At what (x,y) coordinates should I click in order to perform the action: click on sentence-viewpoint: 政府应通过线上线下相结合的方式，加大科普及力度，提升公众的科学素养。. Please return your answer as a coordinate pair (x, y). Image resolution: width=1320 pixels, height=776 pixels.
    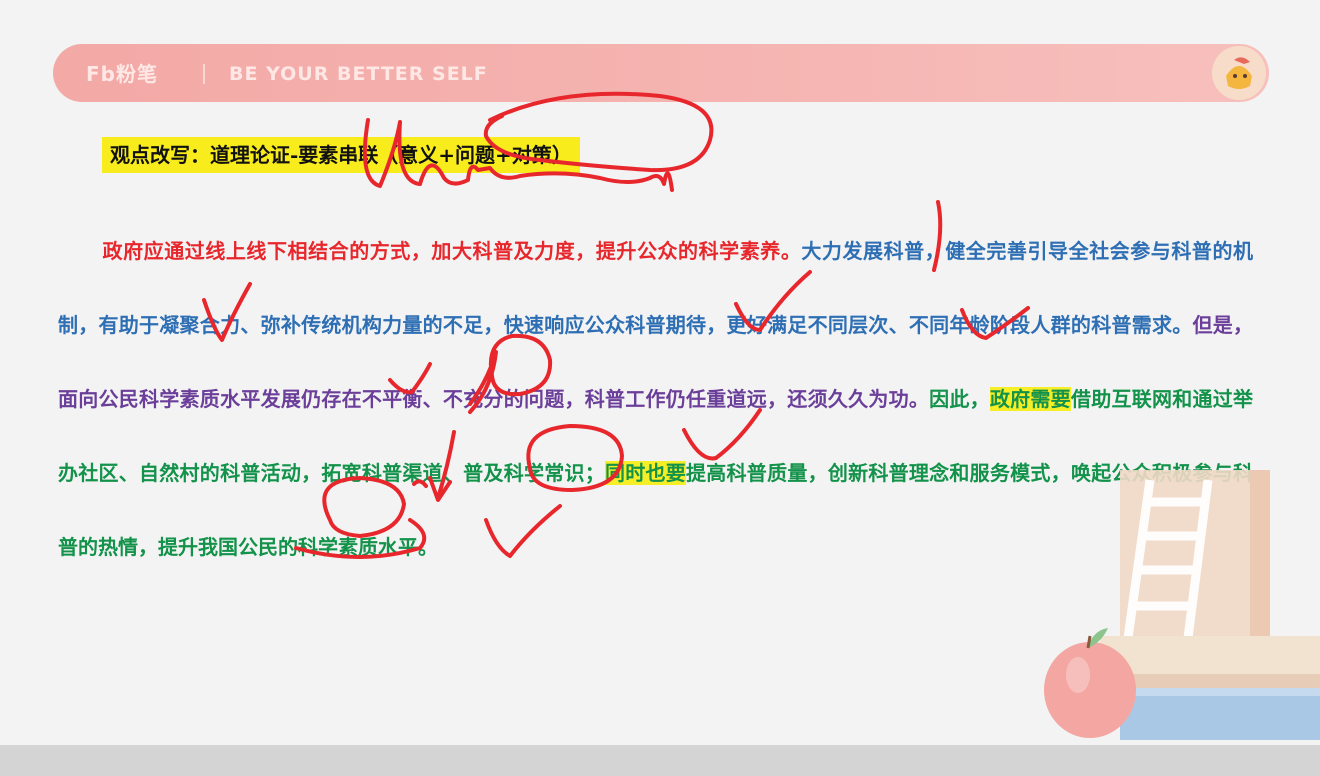
    Looking at the image, I should click on (452, 251).